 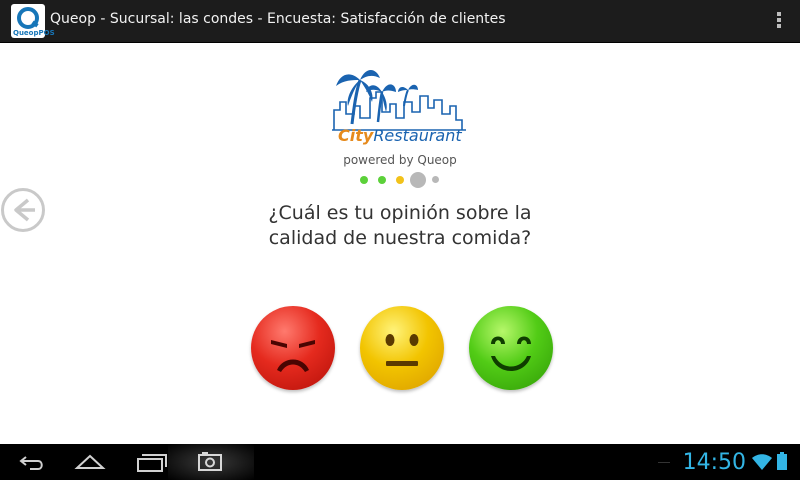 What do you see at coordinates (151, 462) in the screenshot?
I see `recent-apps-icon` at bounding box center [151, 462].